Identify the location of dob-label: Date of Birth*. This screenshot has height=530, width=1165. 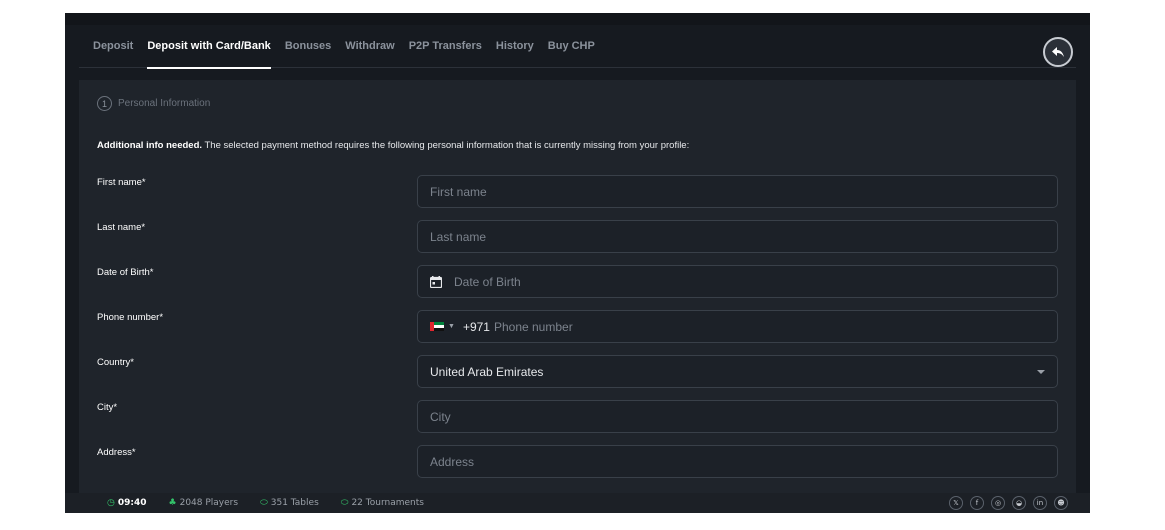
(125, 272).